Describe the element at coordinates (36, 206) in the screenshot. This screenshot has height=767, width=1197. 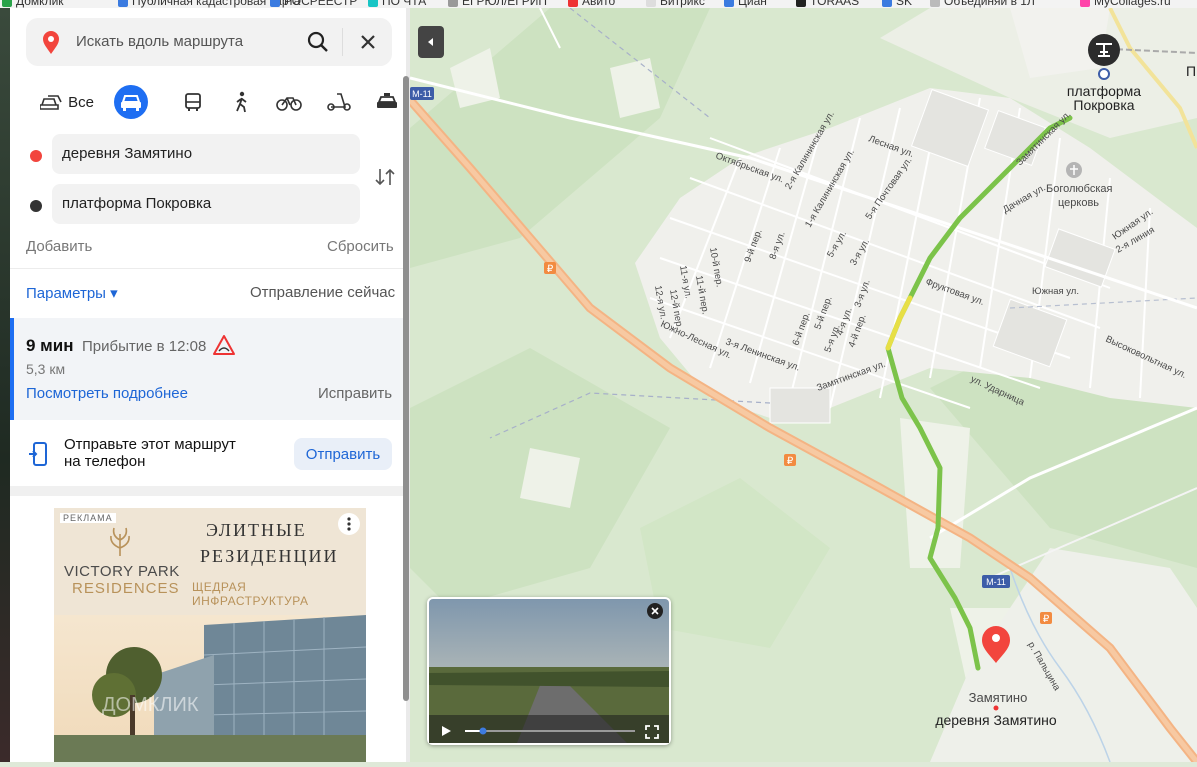
I see `to-dot-icon` at that location.